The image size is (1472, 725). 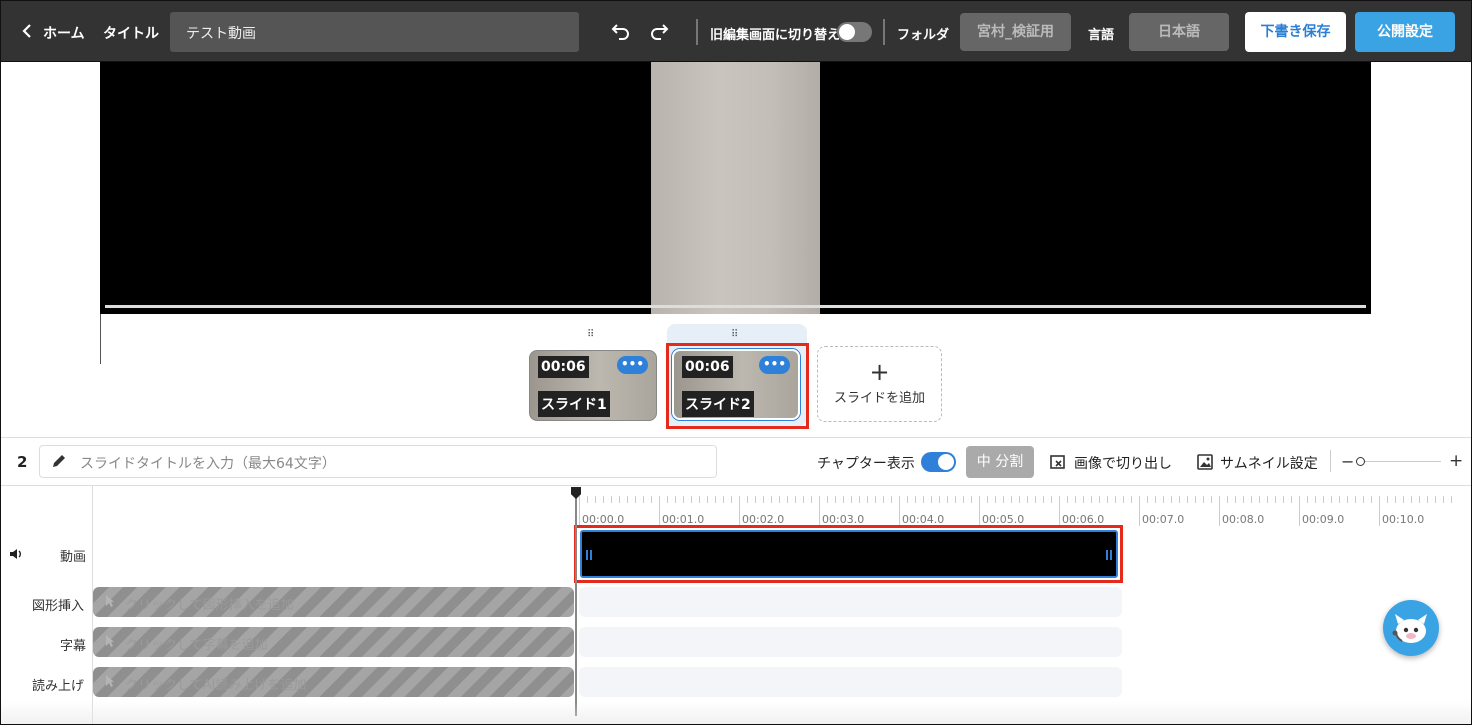 What do you see at coordinates (866, 464) in the screenshot?
I see `chapter-display-label: チャプター表示` at bounding box center [866, 464].